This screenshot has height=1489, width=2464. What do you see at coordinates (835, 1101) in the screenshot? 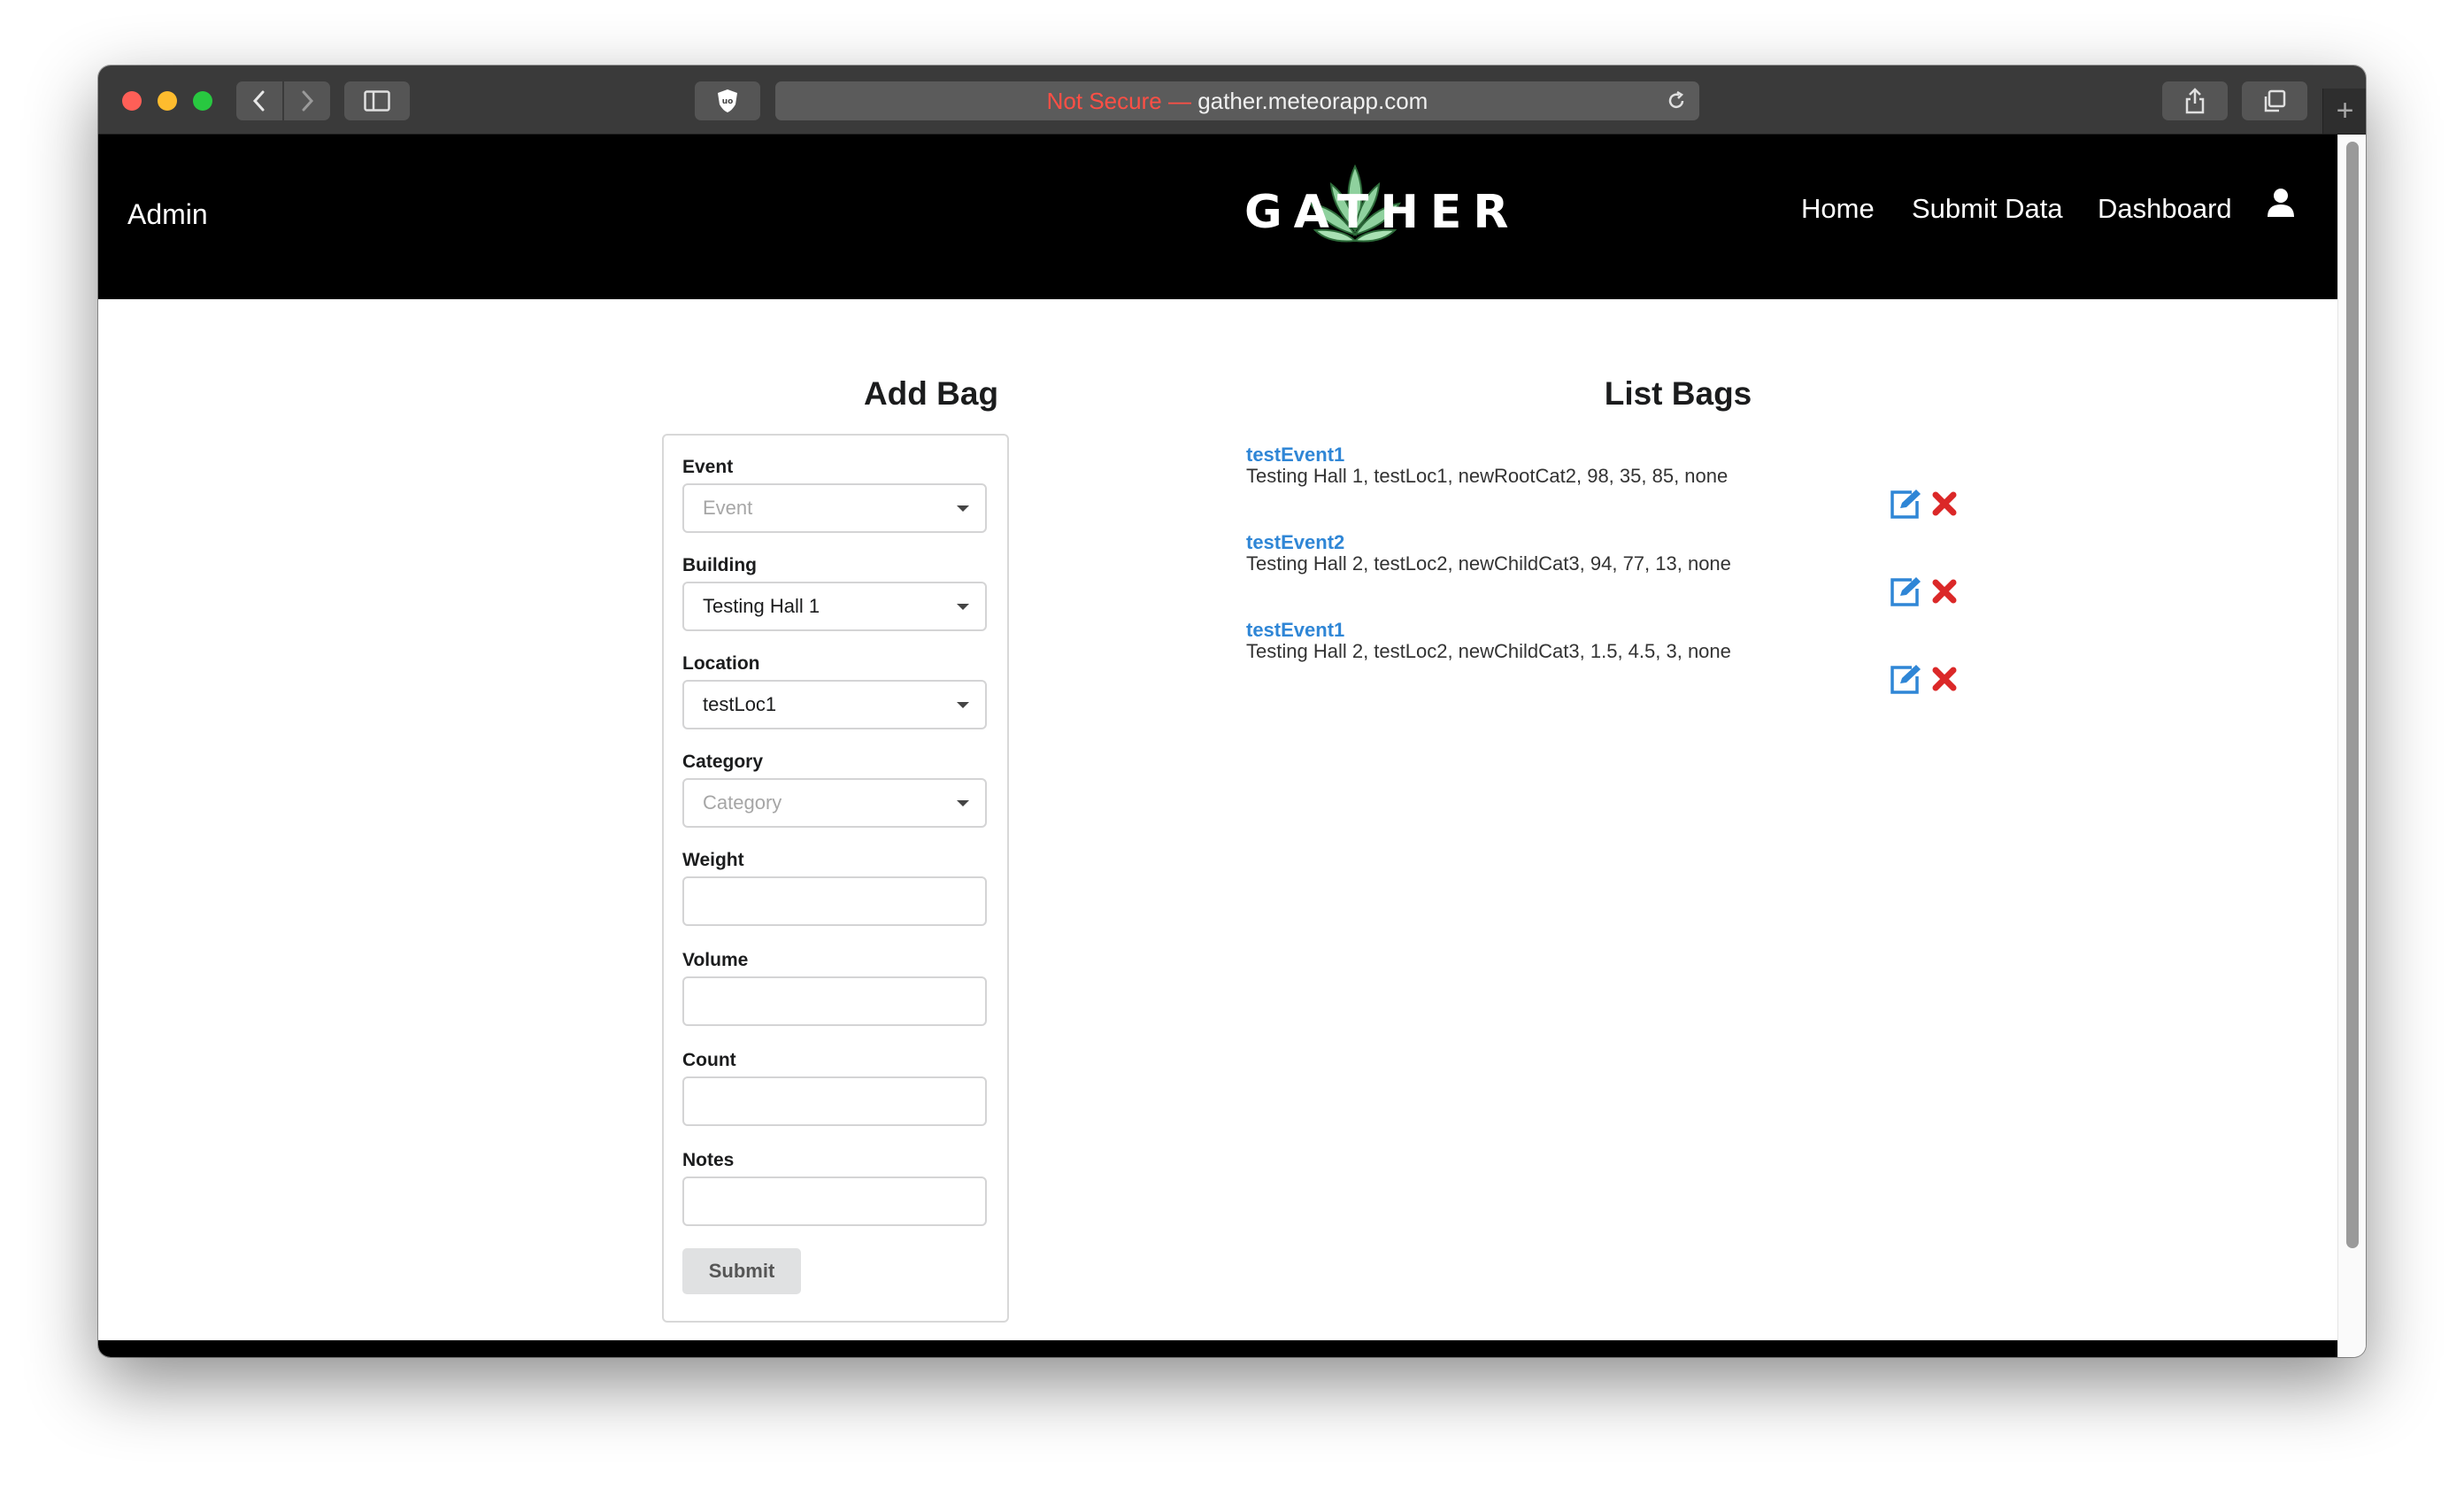
I see `count-input` at bounding box center [835, 1101].